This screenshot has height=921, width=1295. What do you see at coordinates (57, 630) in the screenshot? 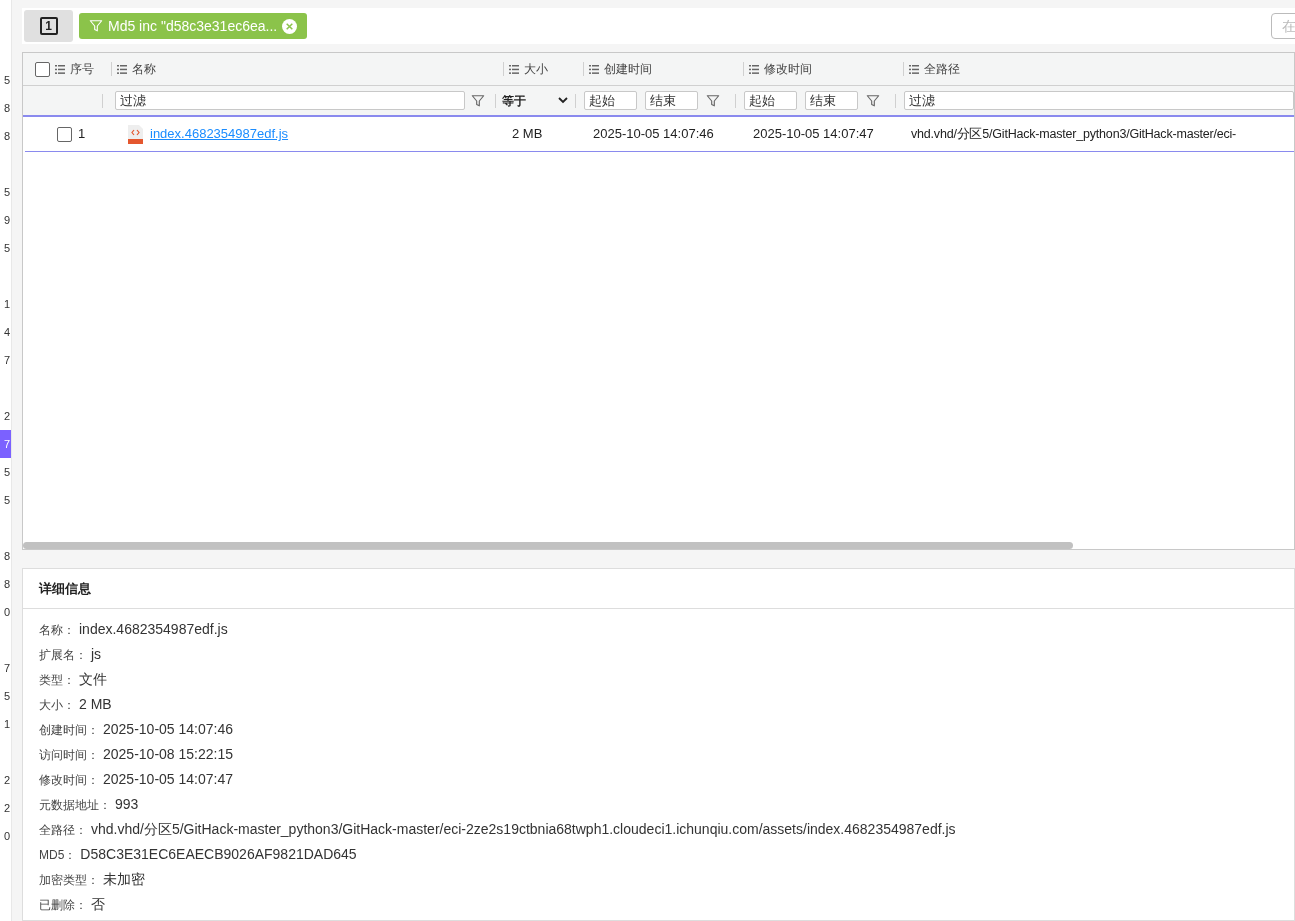
I see `field-label: 名称：` at bounding box center [57, 630].